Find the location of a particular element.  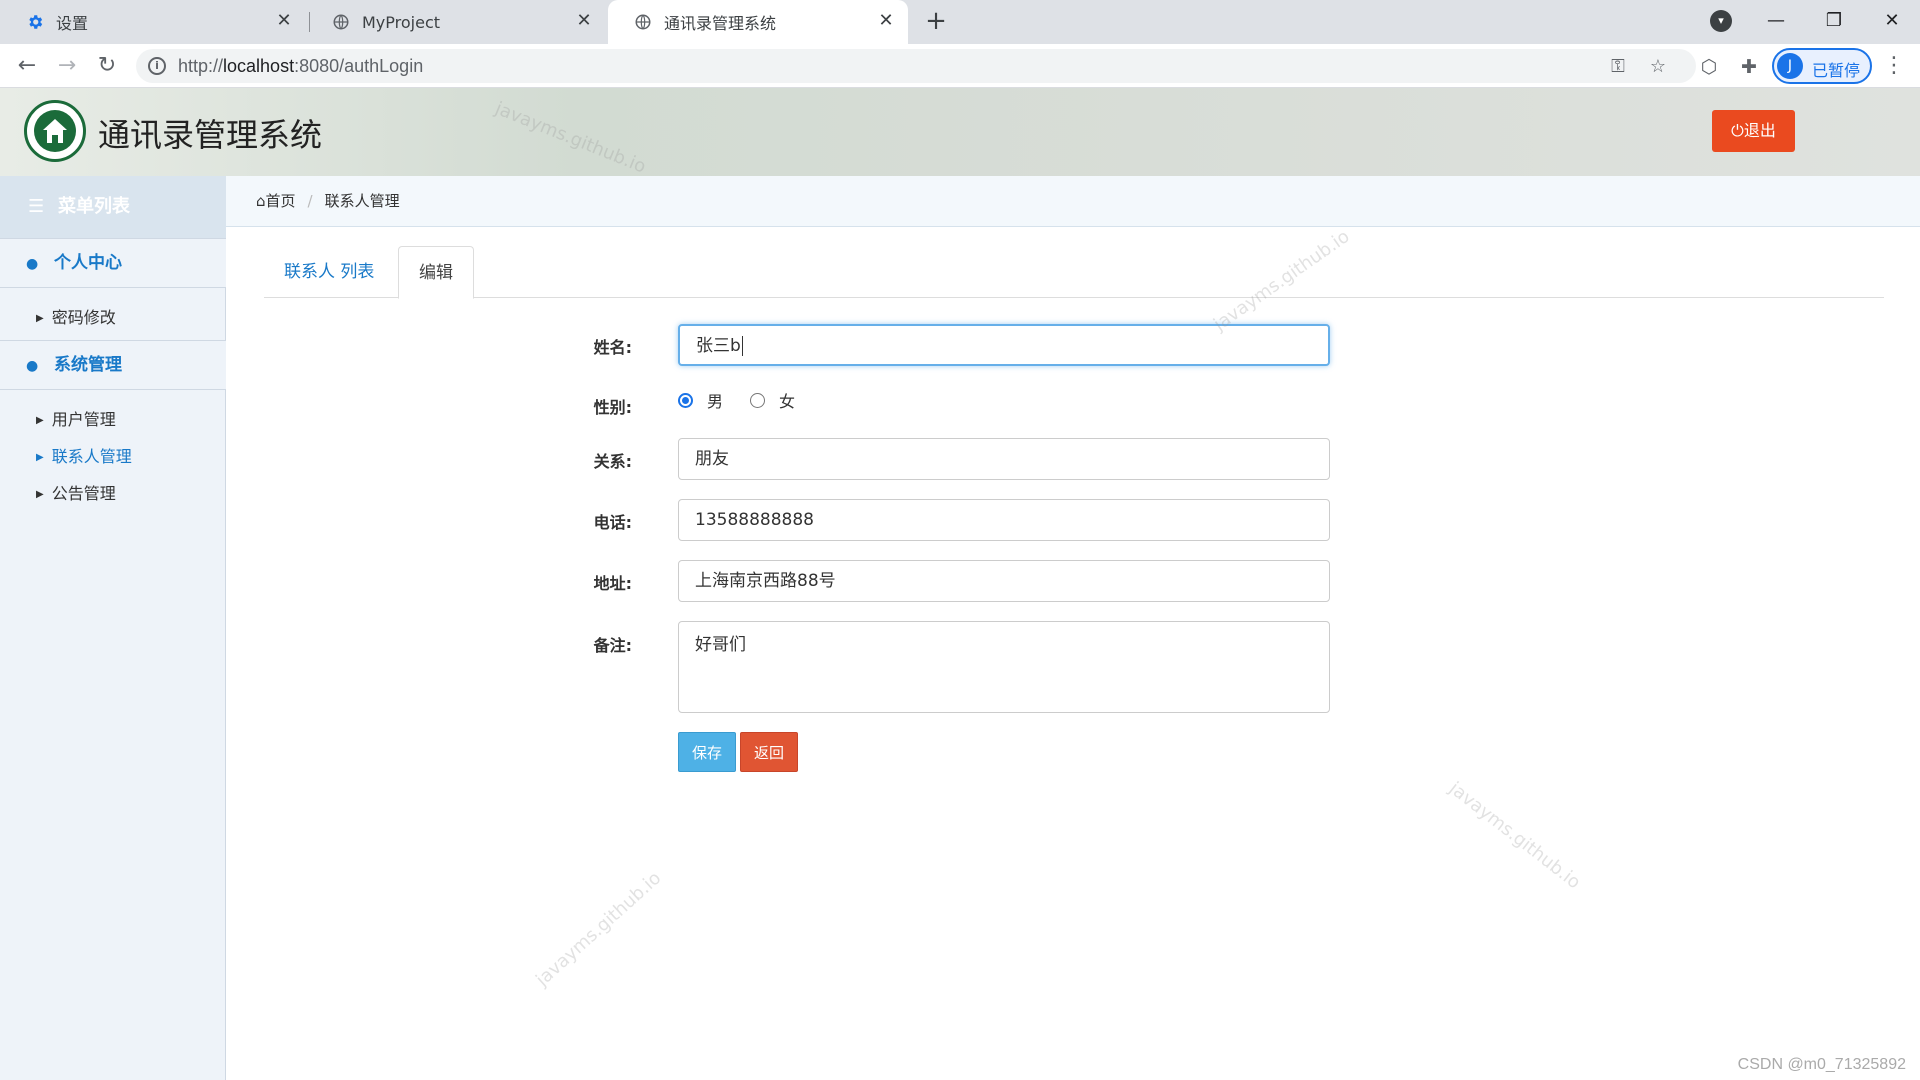

tab-search-icon: ▾ is located at coordinates (1721, 21).